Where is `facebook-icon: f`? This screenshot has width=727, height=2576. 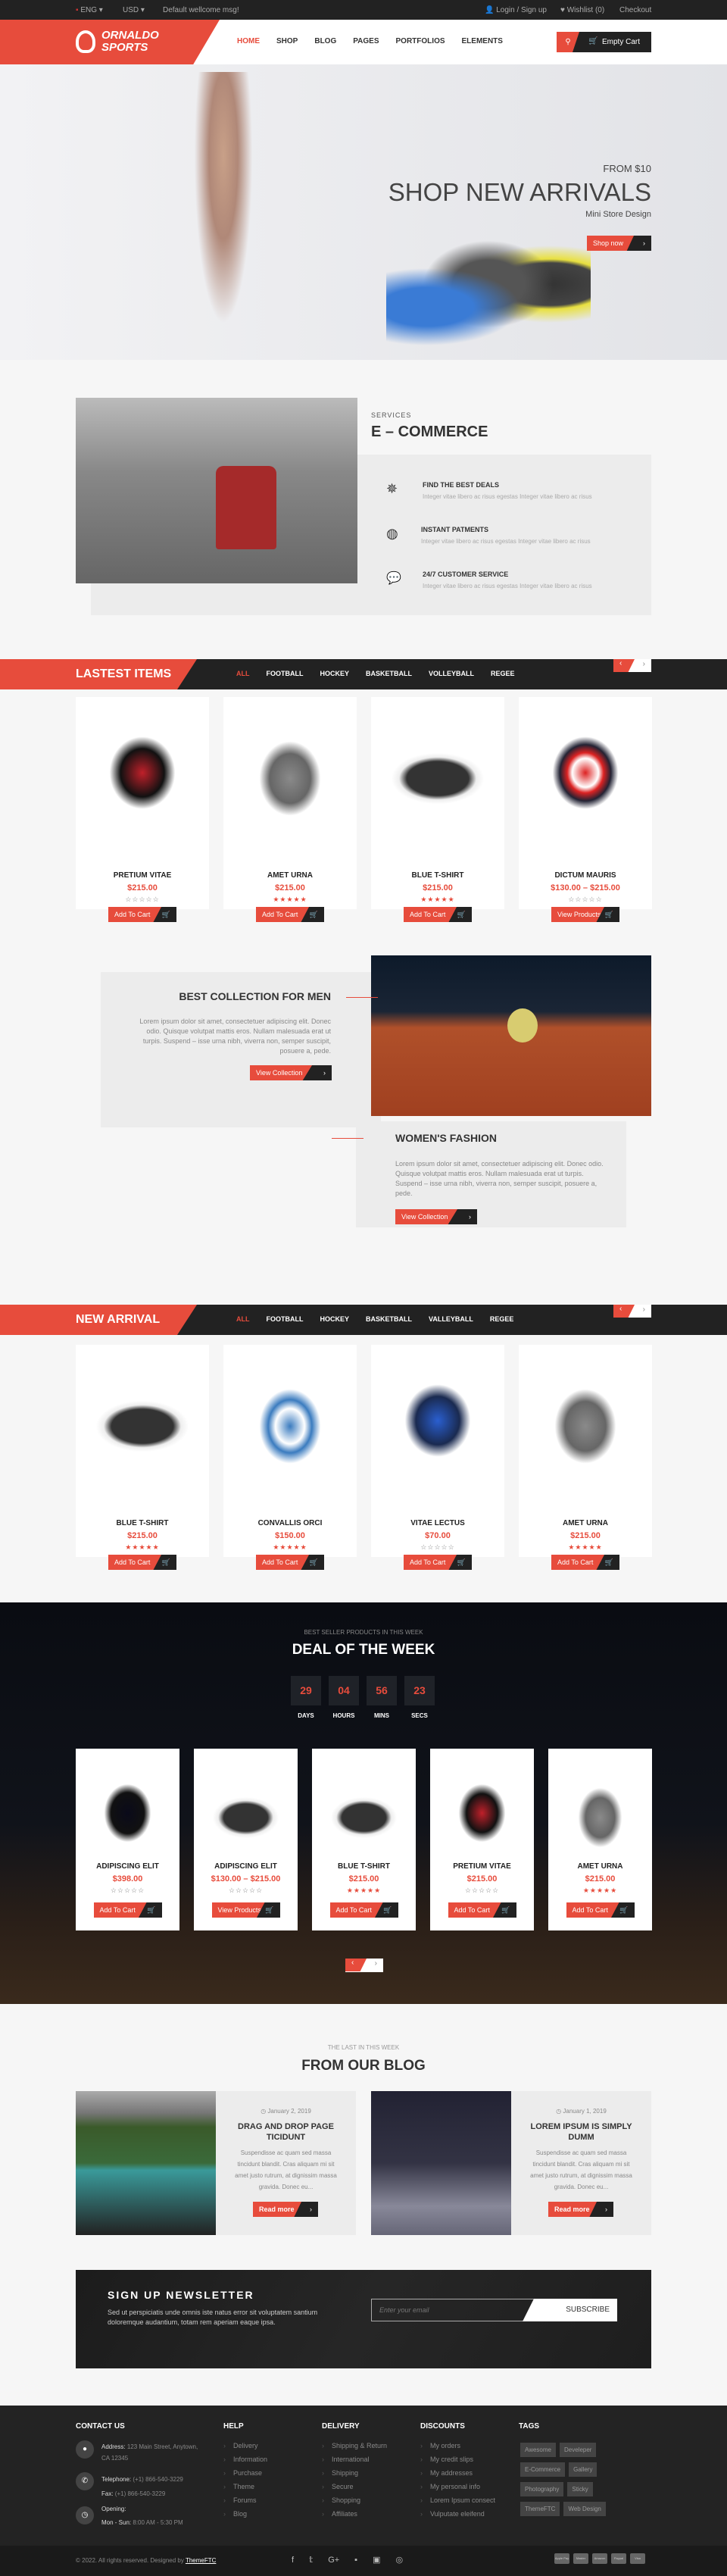
facebook-icon: f is located at coordinates (293, 2560).